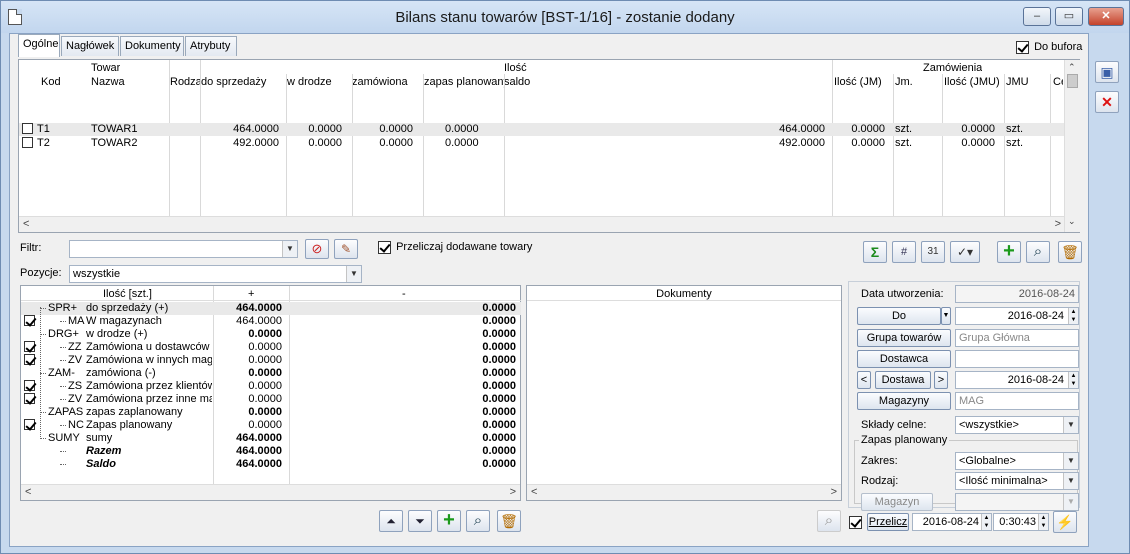 The width and height of the screenshot is (1130, 554). What do you see at coordinates (684, 294) in the screenshot?
I see `col-dokumenty: Dokumenty` at bounding box center [684, 294].